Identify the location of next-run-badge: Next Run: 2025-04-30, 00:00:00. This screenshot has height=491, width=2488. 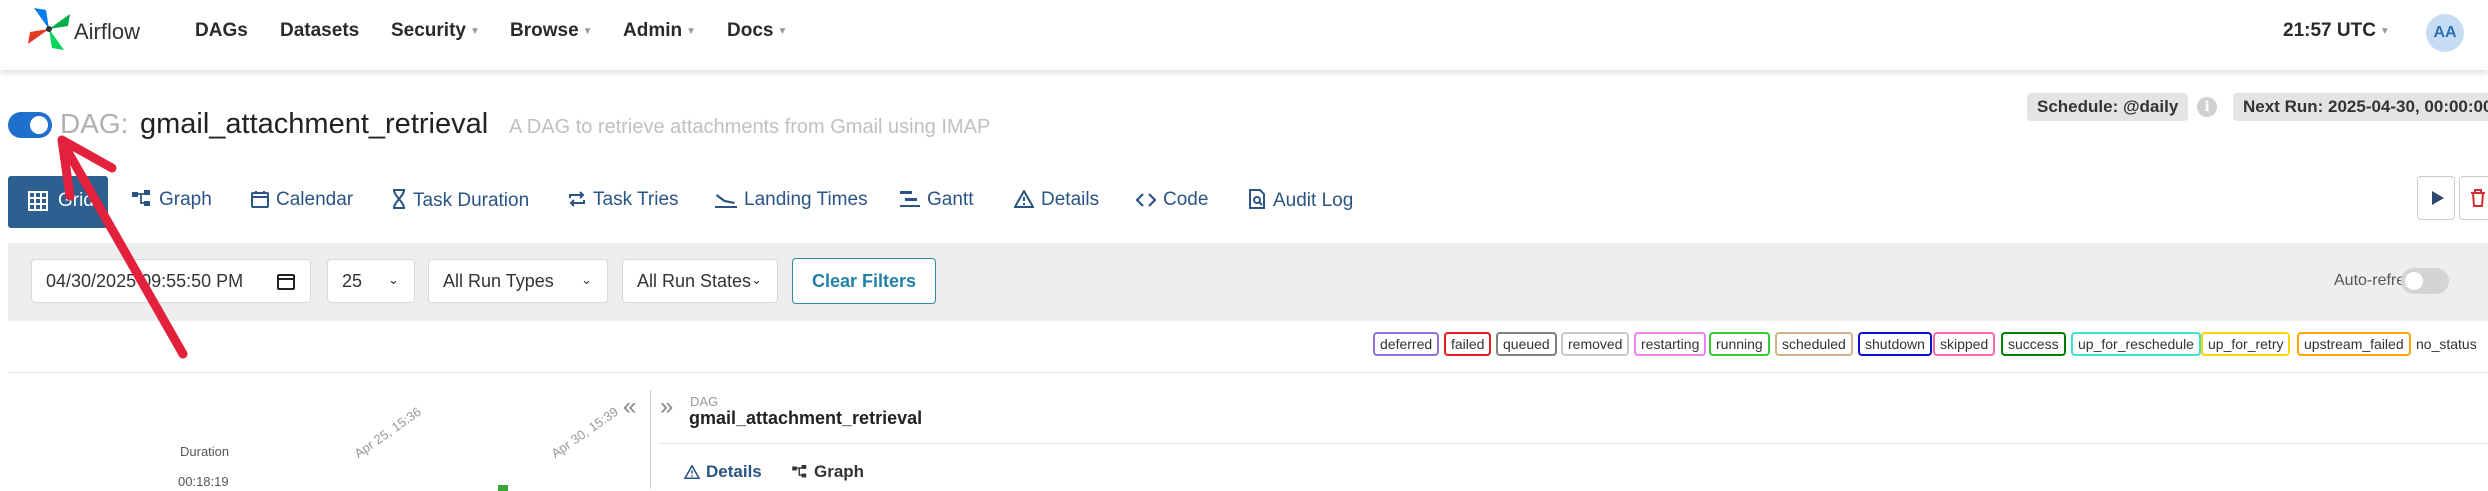
(2360, 107).